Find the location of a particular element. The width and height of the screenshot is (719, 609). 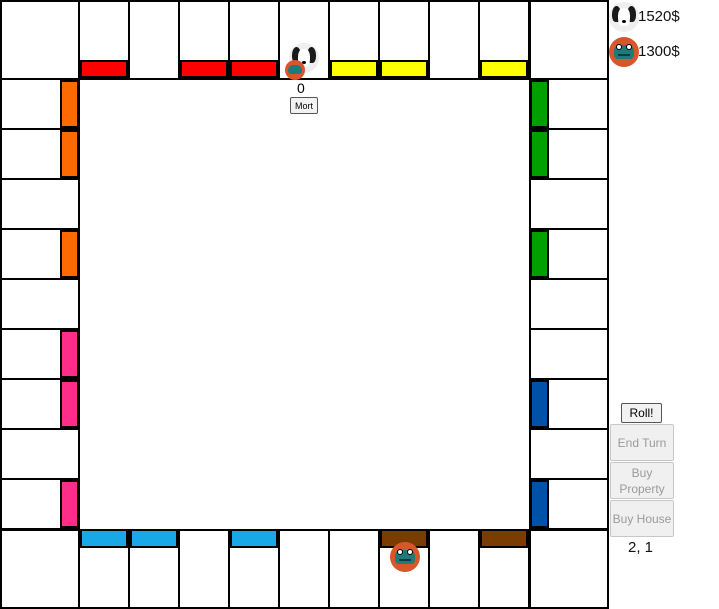

corner-bottom-left is located at coordinates (40, 569).